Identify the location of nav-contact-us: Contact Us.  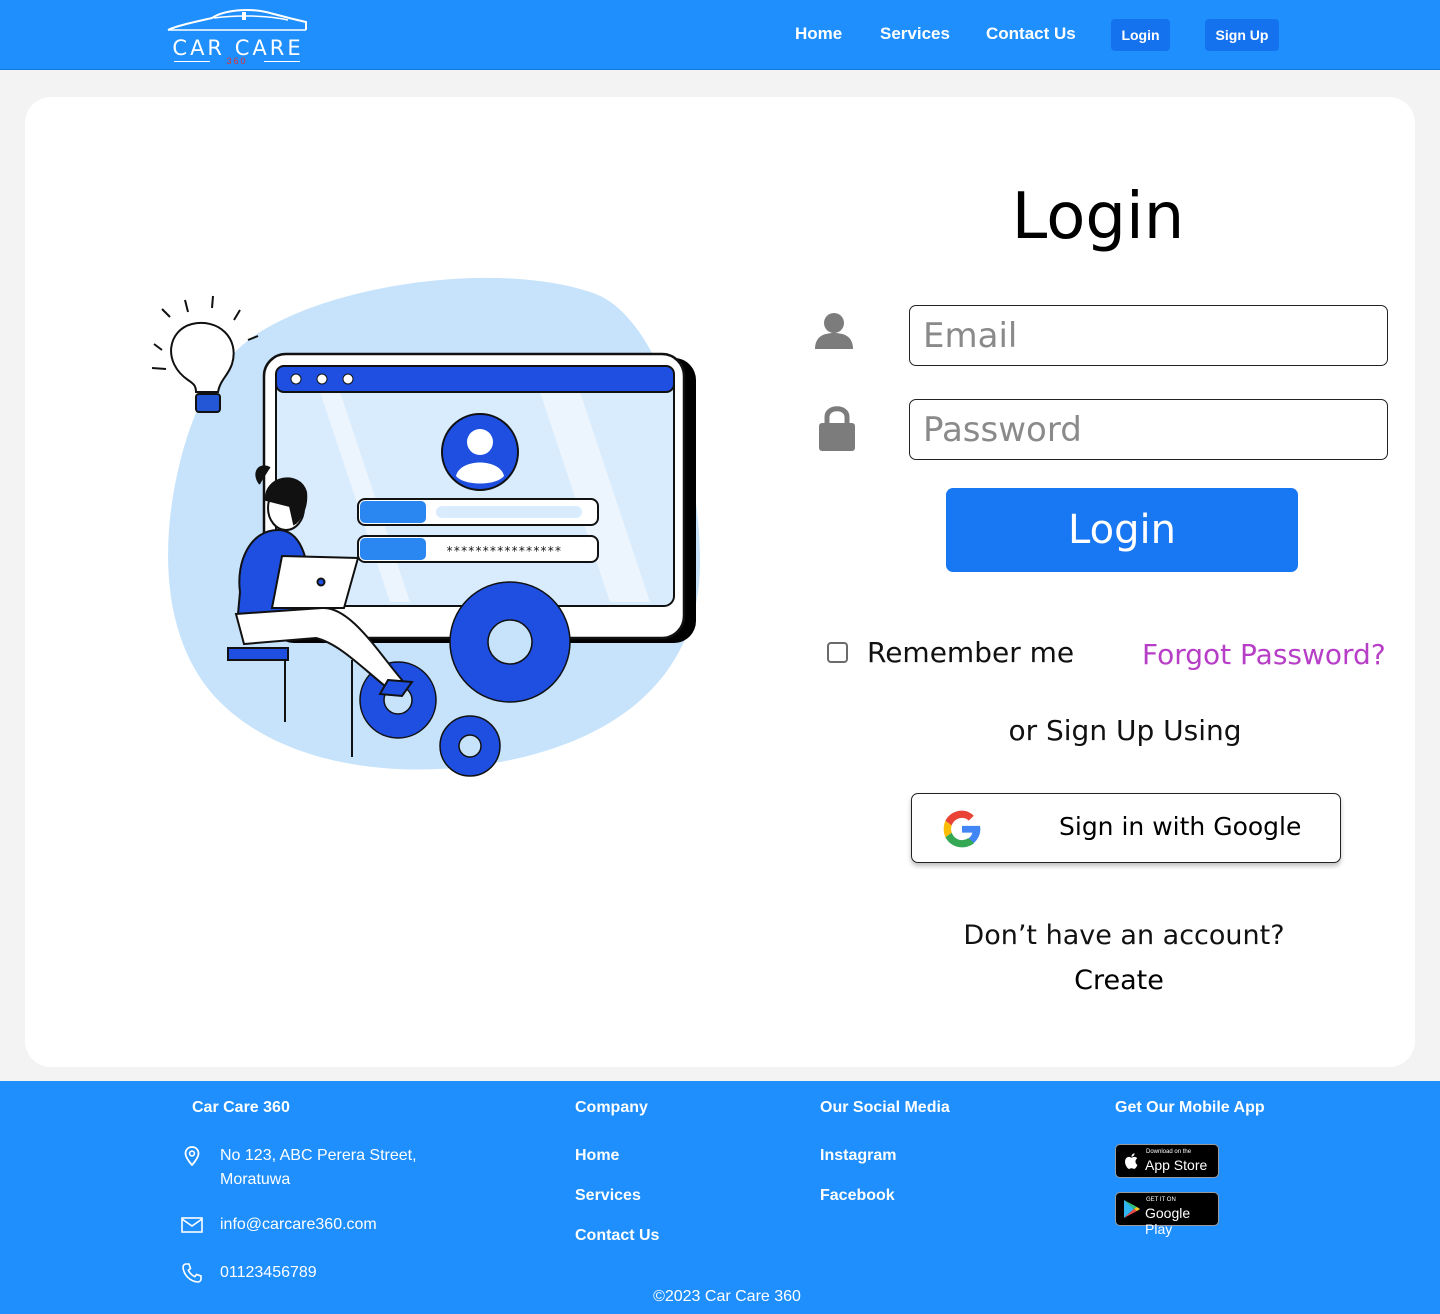
(1031, 34).